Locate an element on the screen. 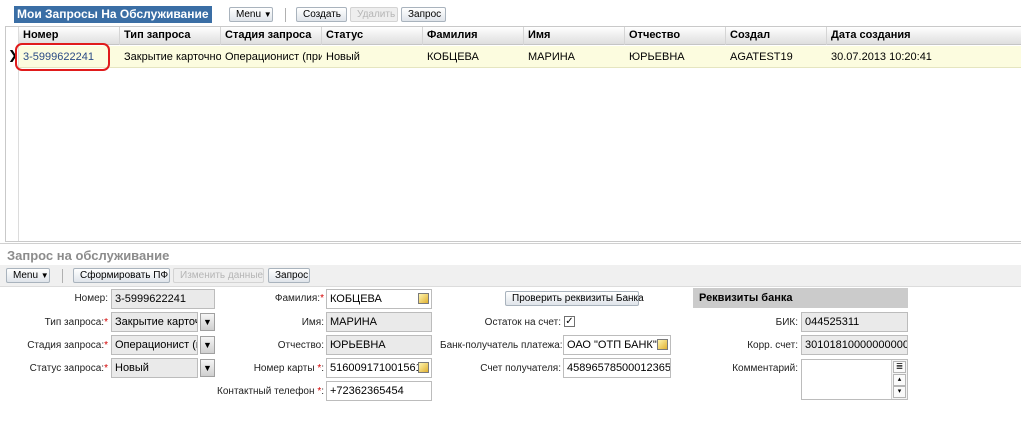 The image size is (1021, 441). middle-name-field: ЮРЬЕВНА is located at coordinates (379, 345).